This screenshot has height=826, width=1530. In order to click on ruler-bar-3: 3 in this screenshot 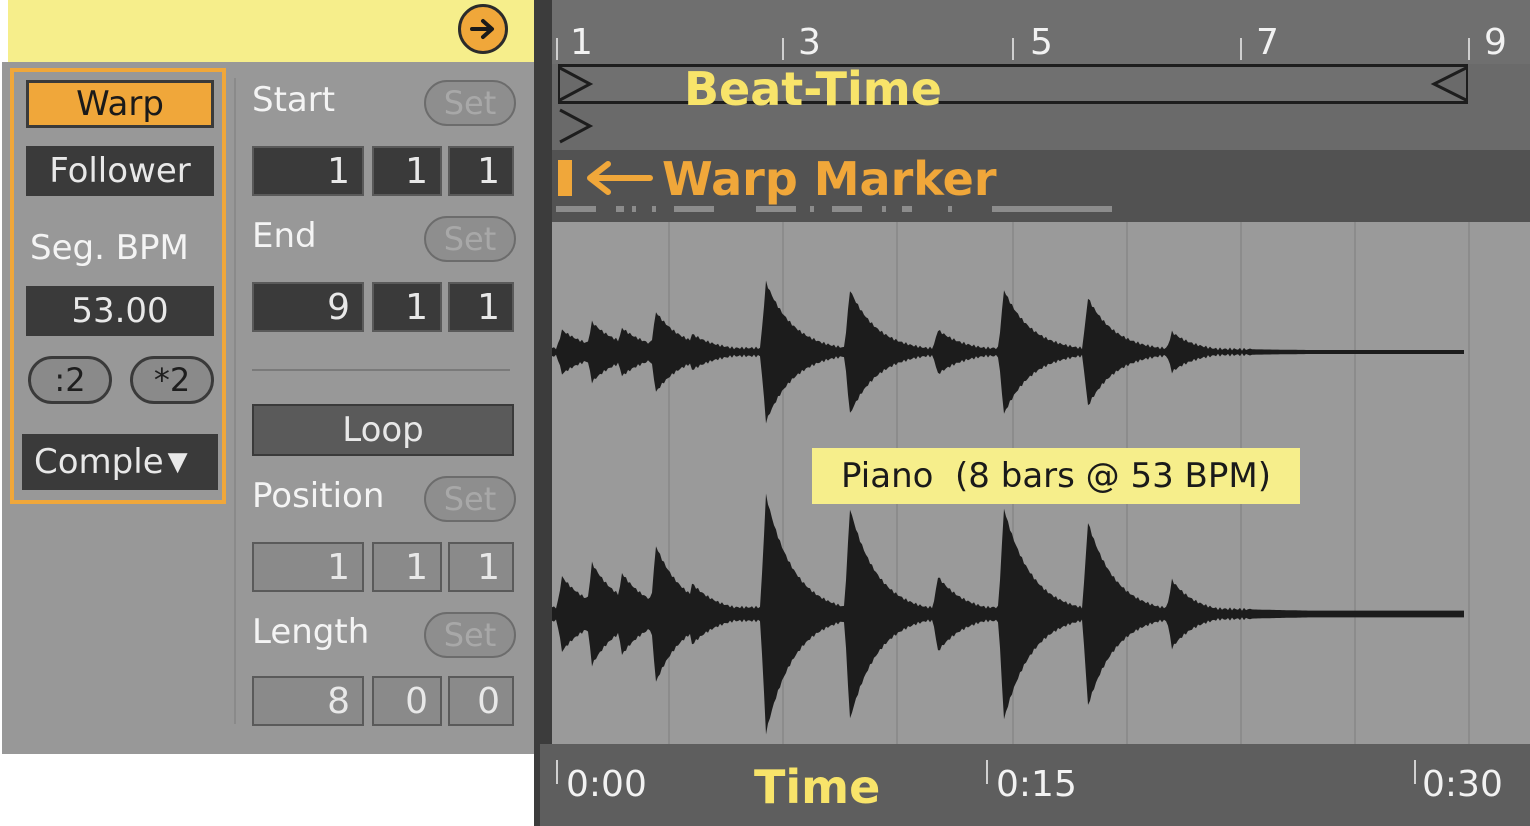, I will do `click(809, 42)`.